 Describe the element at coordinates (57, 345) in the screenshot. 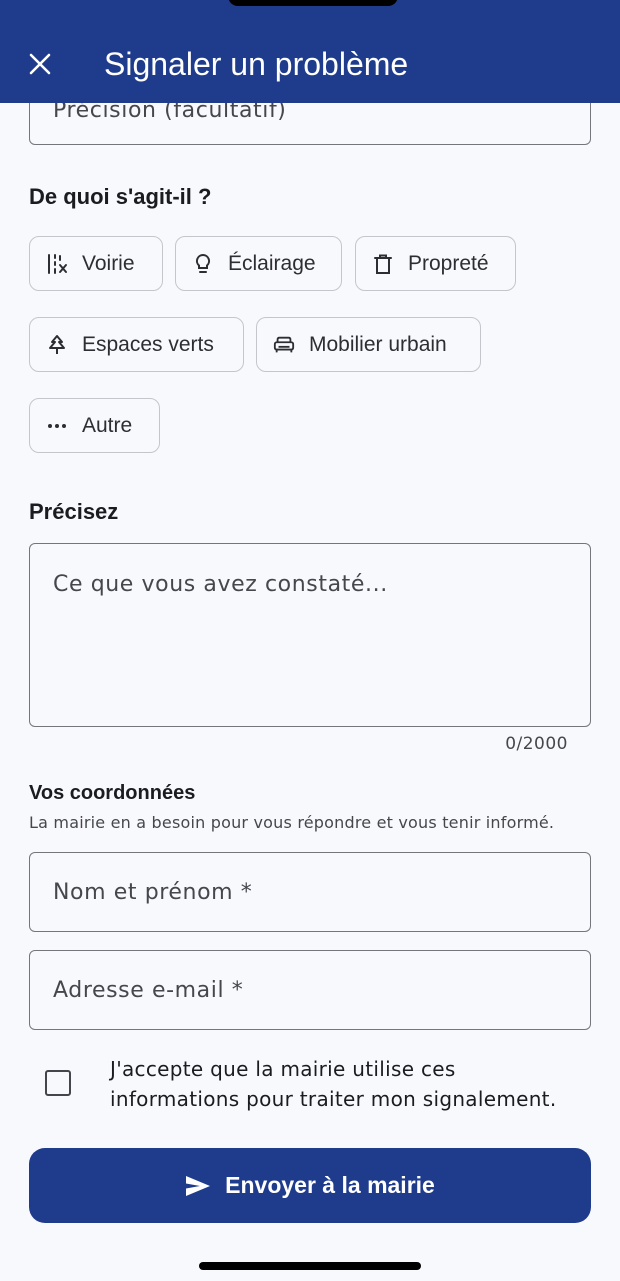

I see `tree-icon` at that location.